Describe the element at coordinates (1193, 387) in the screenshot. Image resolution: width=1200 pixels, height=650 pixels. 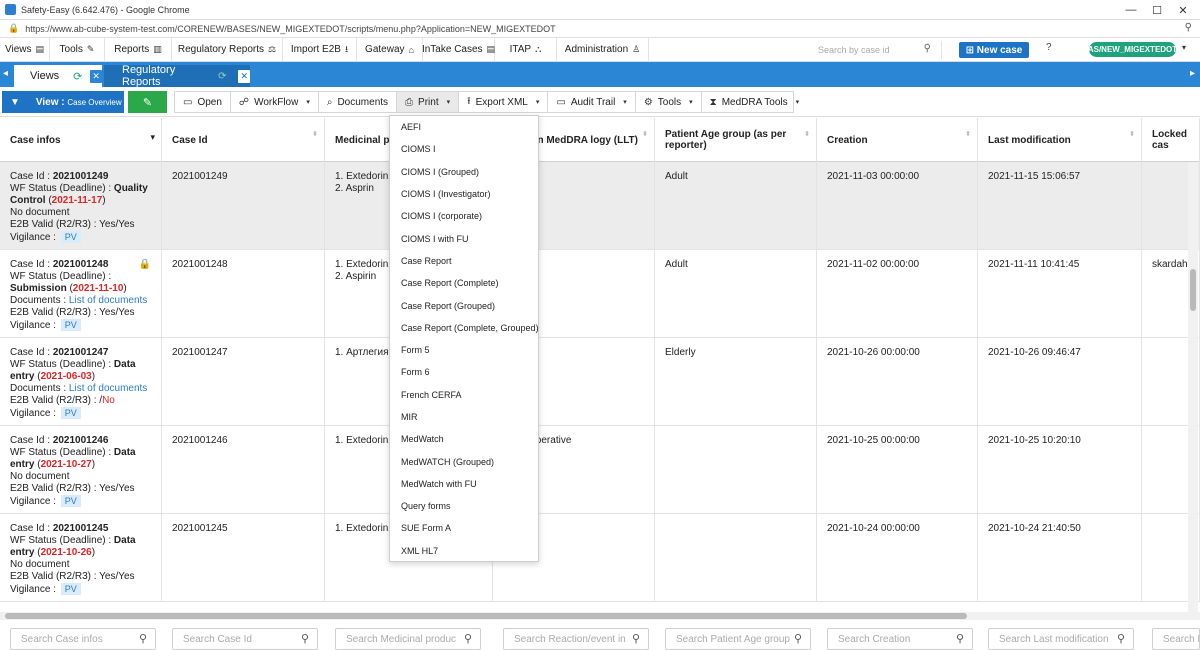
I see `vertical-scrollbar` at that location.